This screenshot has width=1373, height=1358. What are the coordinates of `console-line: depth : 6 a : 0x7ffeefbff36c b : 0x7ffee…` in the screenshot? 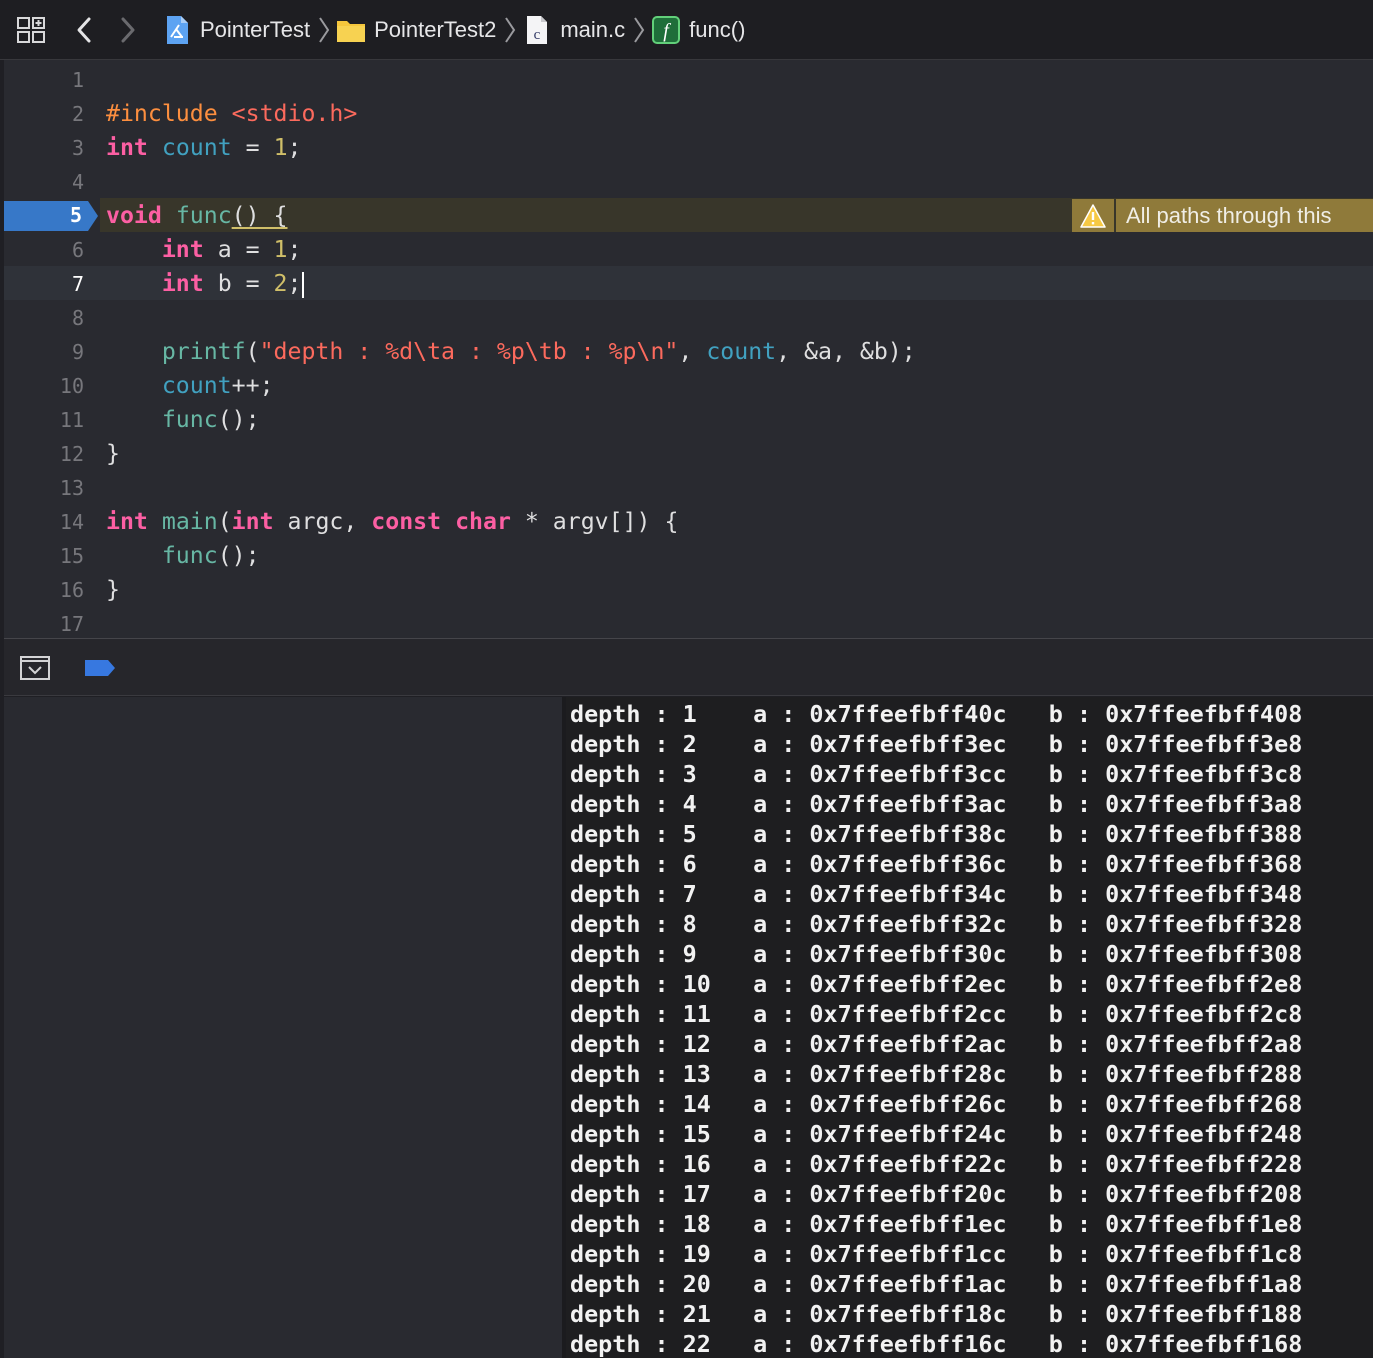 It's located at (936, 864).